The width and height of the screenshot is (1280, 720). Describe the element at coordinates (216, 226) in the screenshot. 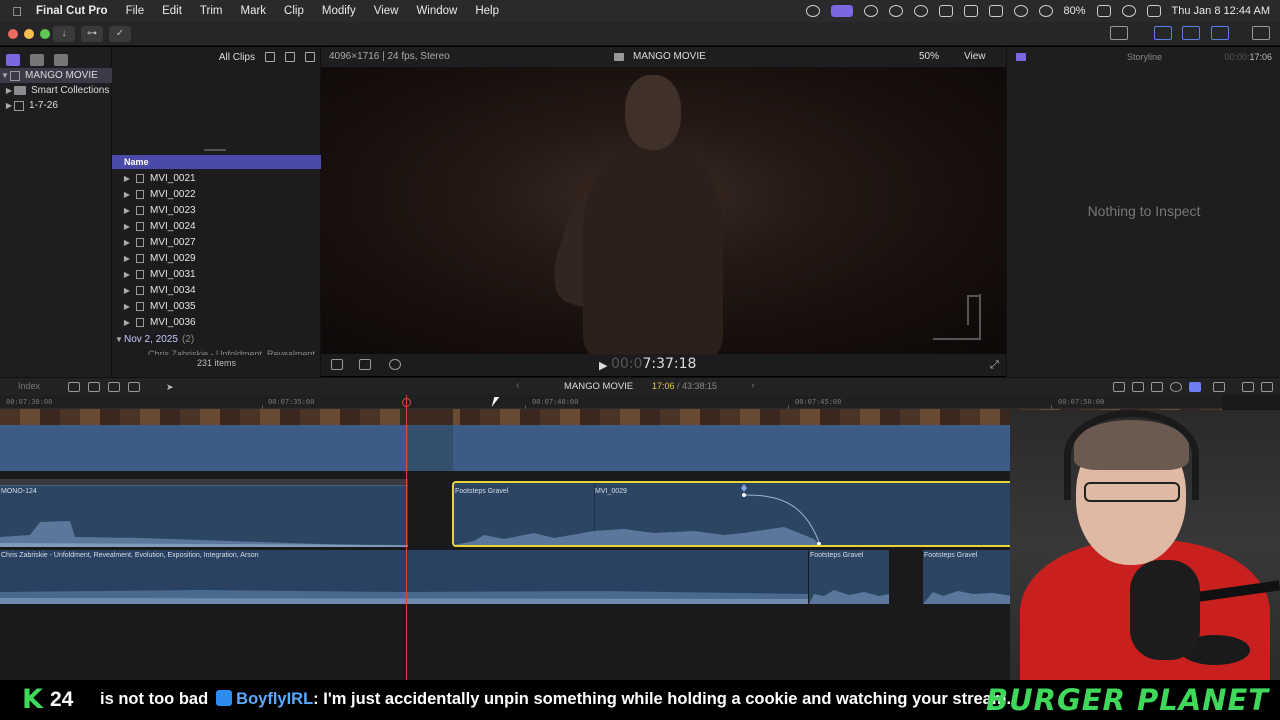

I see `list-item: ▶ MVI_0024` at that location.